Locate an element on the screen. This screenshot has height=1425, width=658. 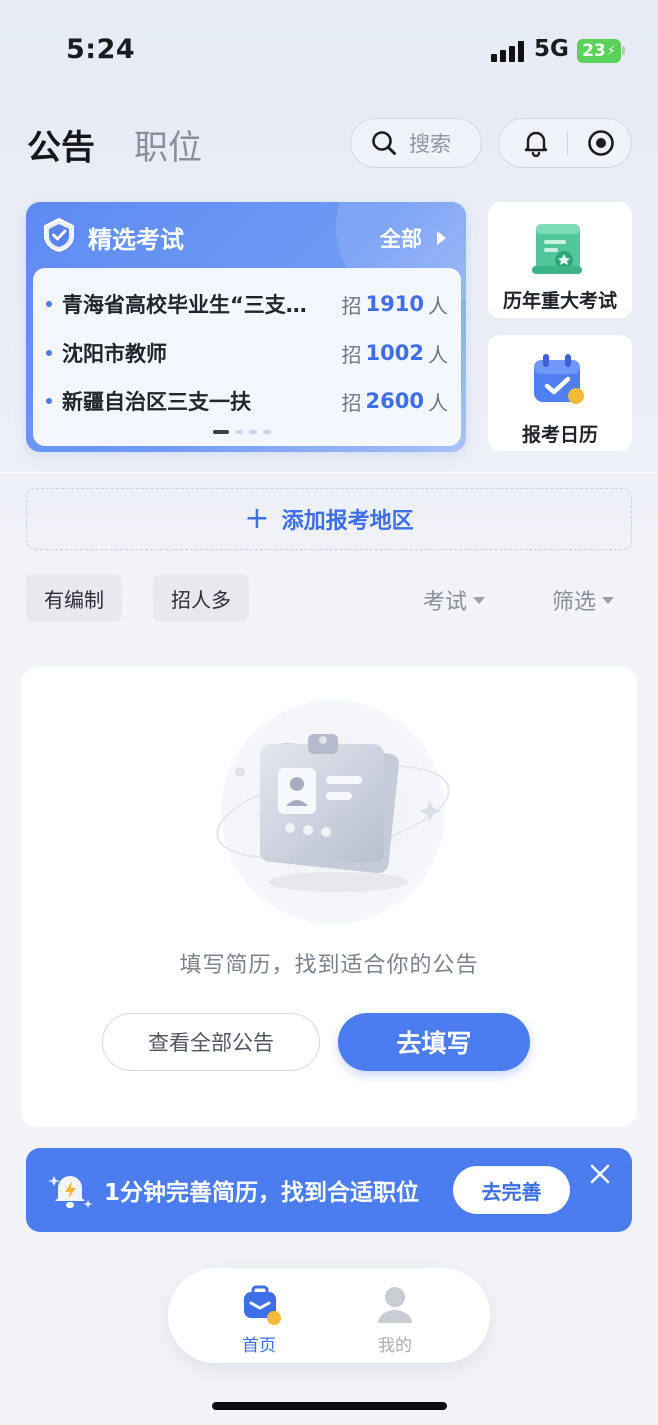
divider is located at coordinates (567, 143).